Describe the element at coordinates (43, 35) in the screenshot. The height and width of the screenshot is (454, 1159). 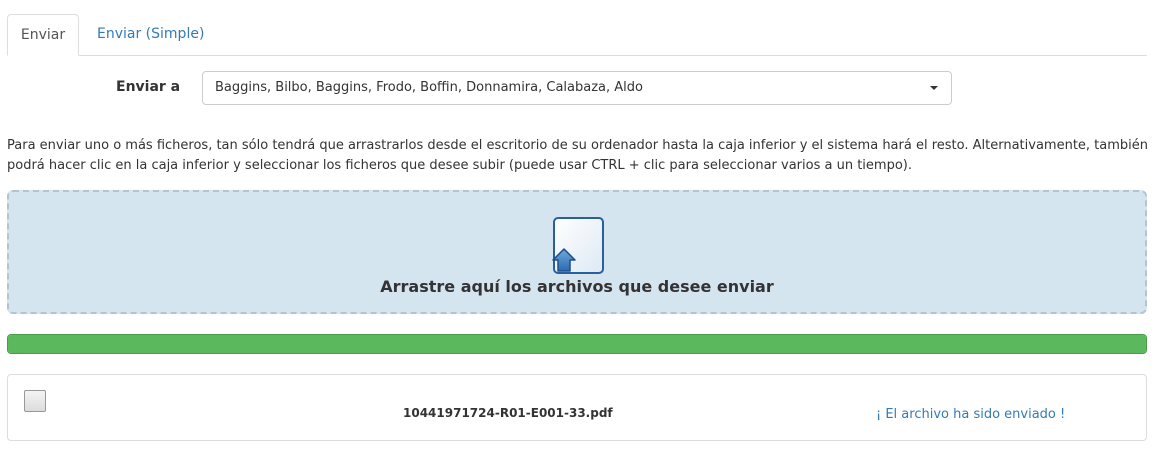
I see `tab-enviar: Enviar` at that location.